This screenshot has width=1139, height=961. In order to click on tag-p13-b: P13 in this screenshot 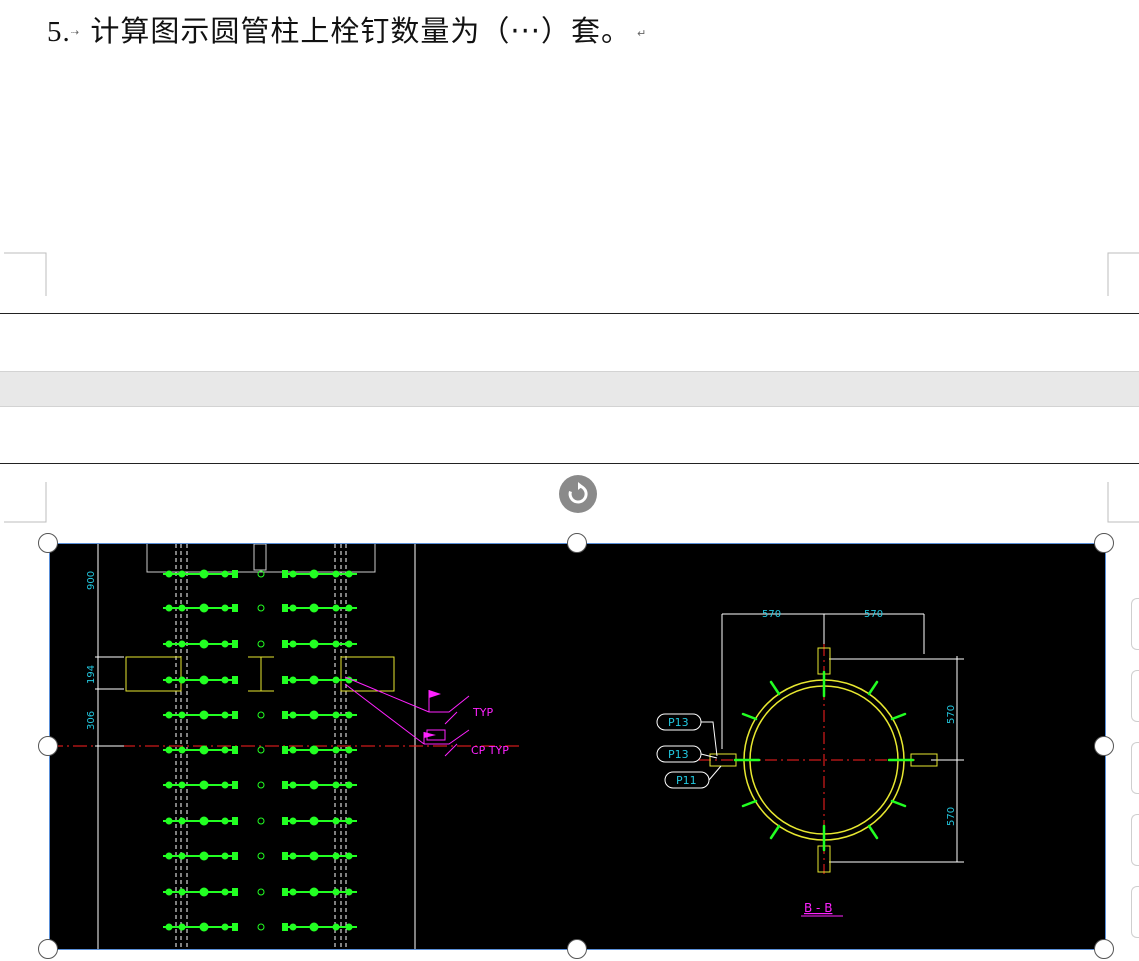, I will do `click(678, 754)`.